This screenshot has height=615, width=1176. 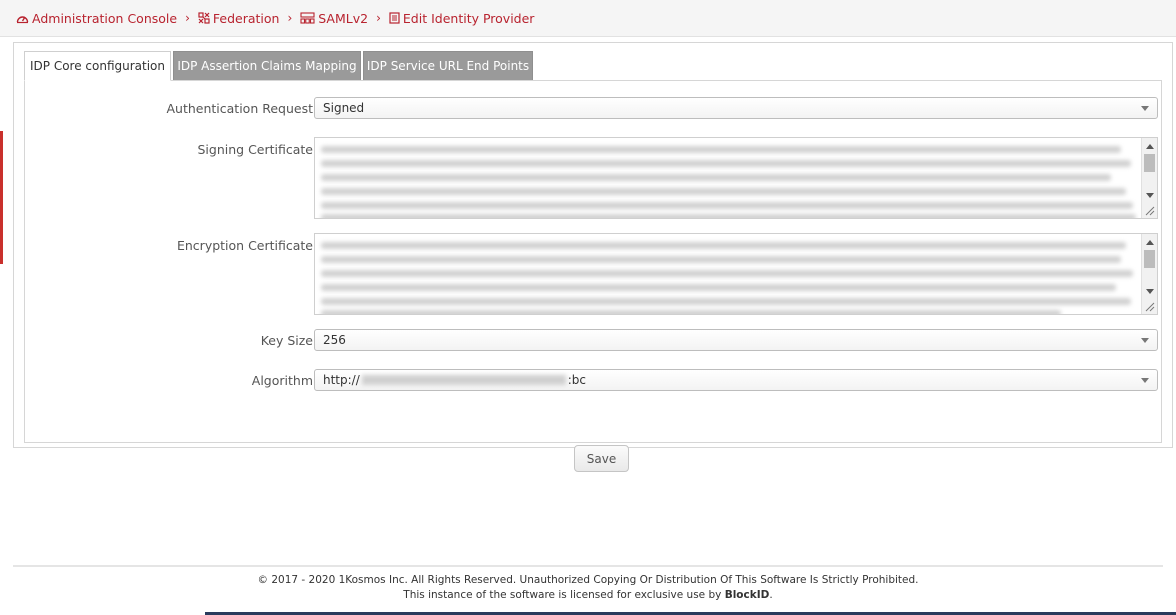 I want to click on auth-request-label: Authentication Request, so click(x=239, y=108).